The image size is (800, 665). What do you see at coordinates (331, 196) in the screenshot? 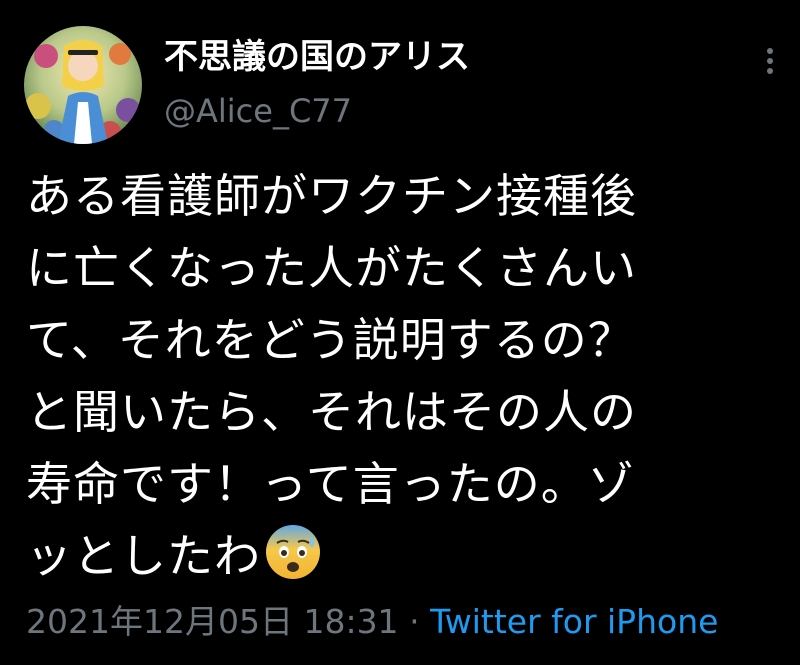
I see `tweet-text-line: ある看護師がワクチン接種後` at bounding box center [331, 196].